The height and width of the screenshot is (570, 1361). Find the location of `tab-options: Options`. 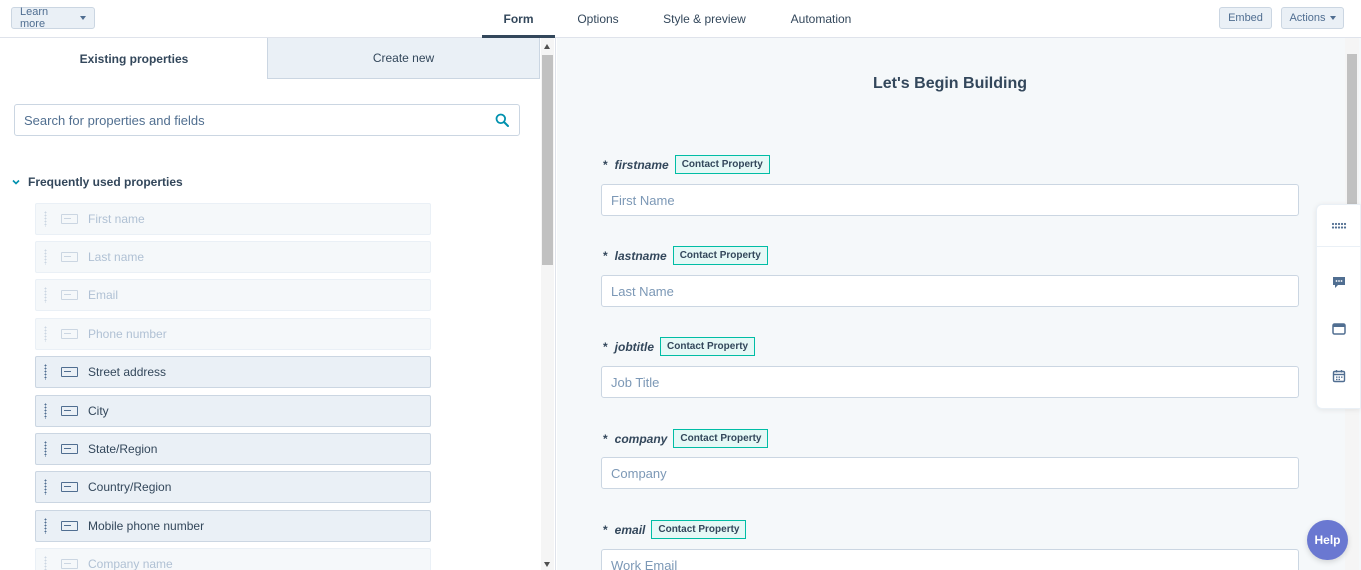

tab-options: Options is located at coordinates (598, 19).